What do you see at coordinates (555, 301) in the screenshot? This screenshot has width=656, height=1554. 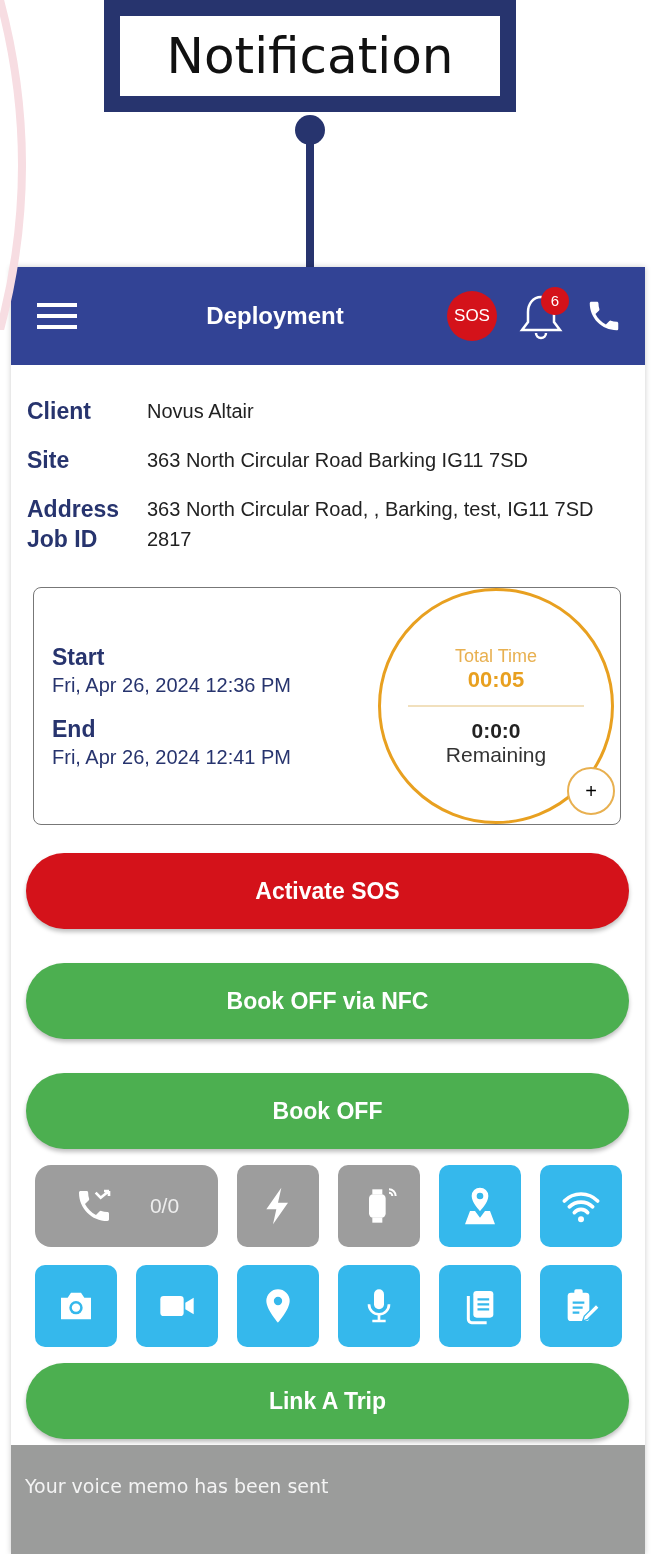 I see `notification-count: 6` at bounding box center [555, 301].